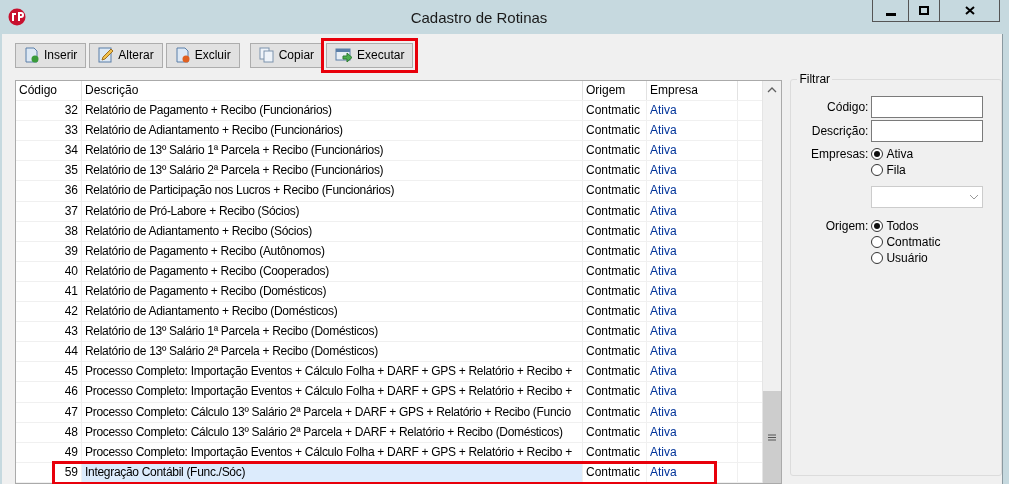 This screenshot has width=1009, height=484. What do you see at coordinates (286, 55) in the screenshot?
I see `toolbar-button: Copiar` at bounding box center [286, 55].